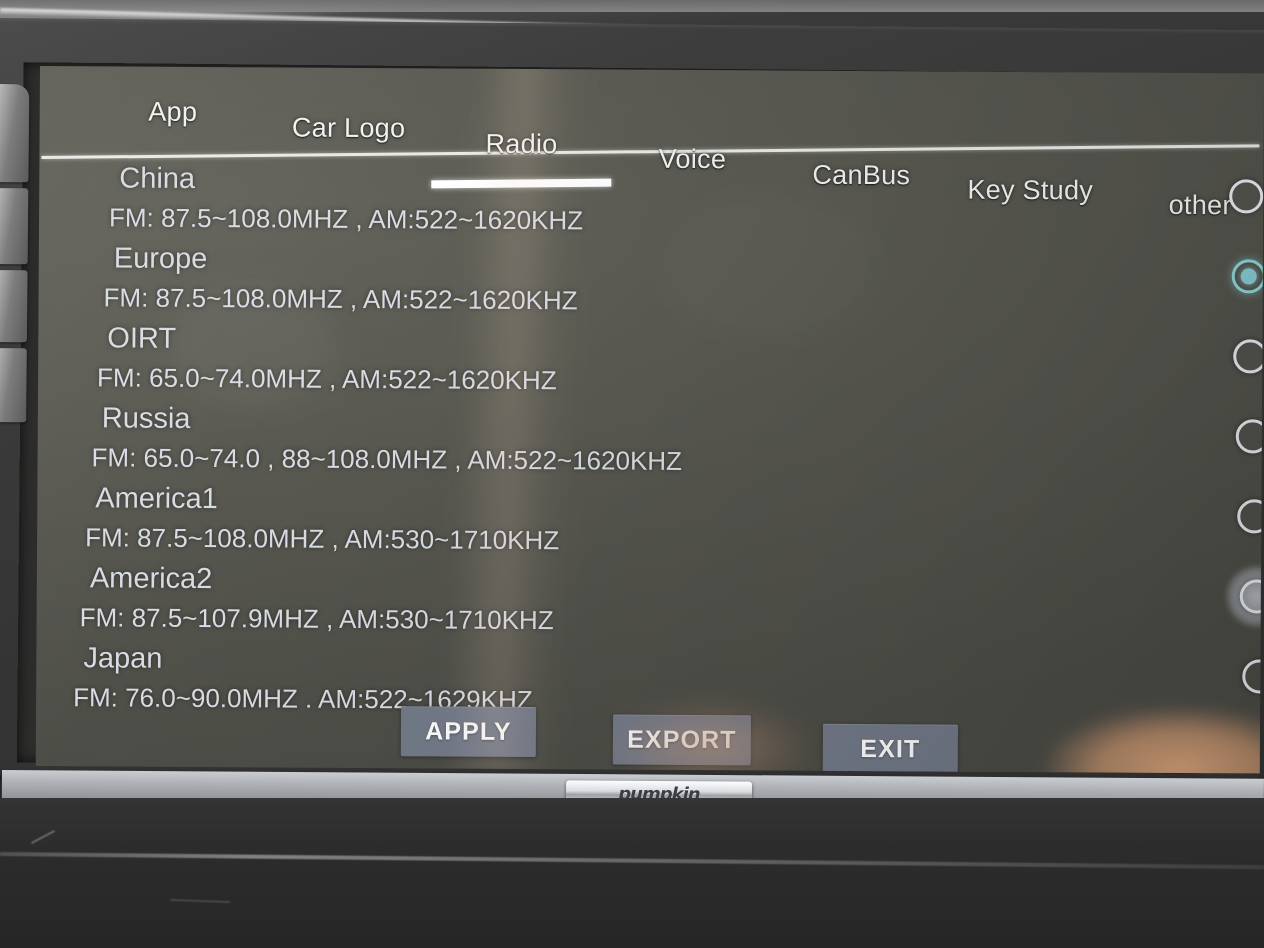 The image size is (1264, 948). I want to click on region-name: Russia, so click(146, 418).